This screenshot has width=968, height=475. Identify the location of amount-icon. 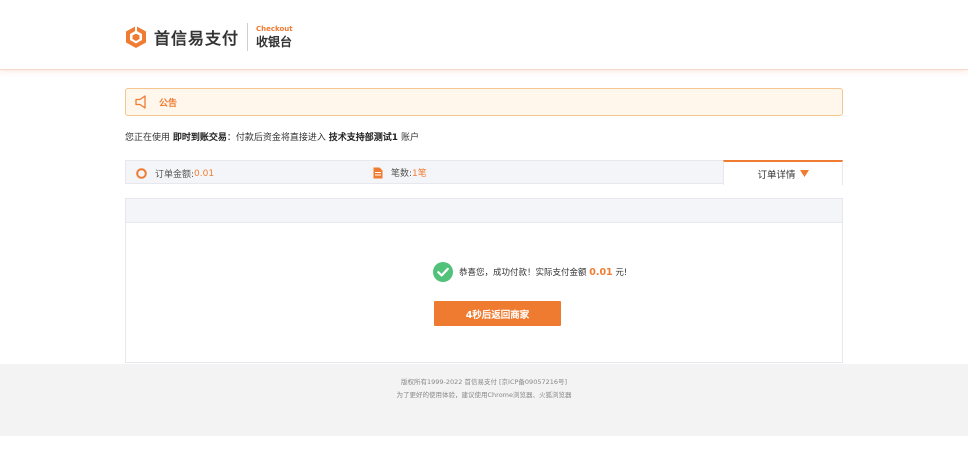
(141, 173).